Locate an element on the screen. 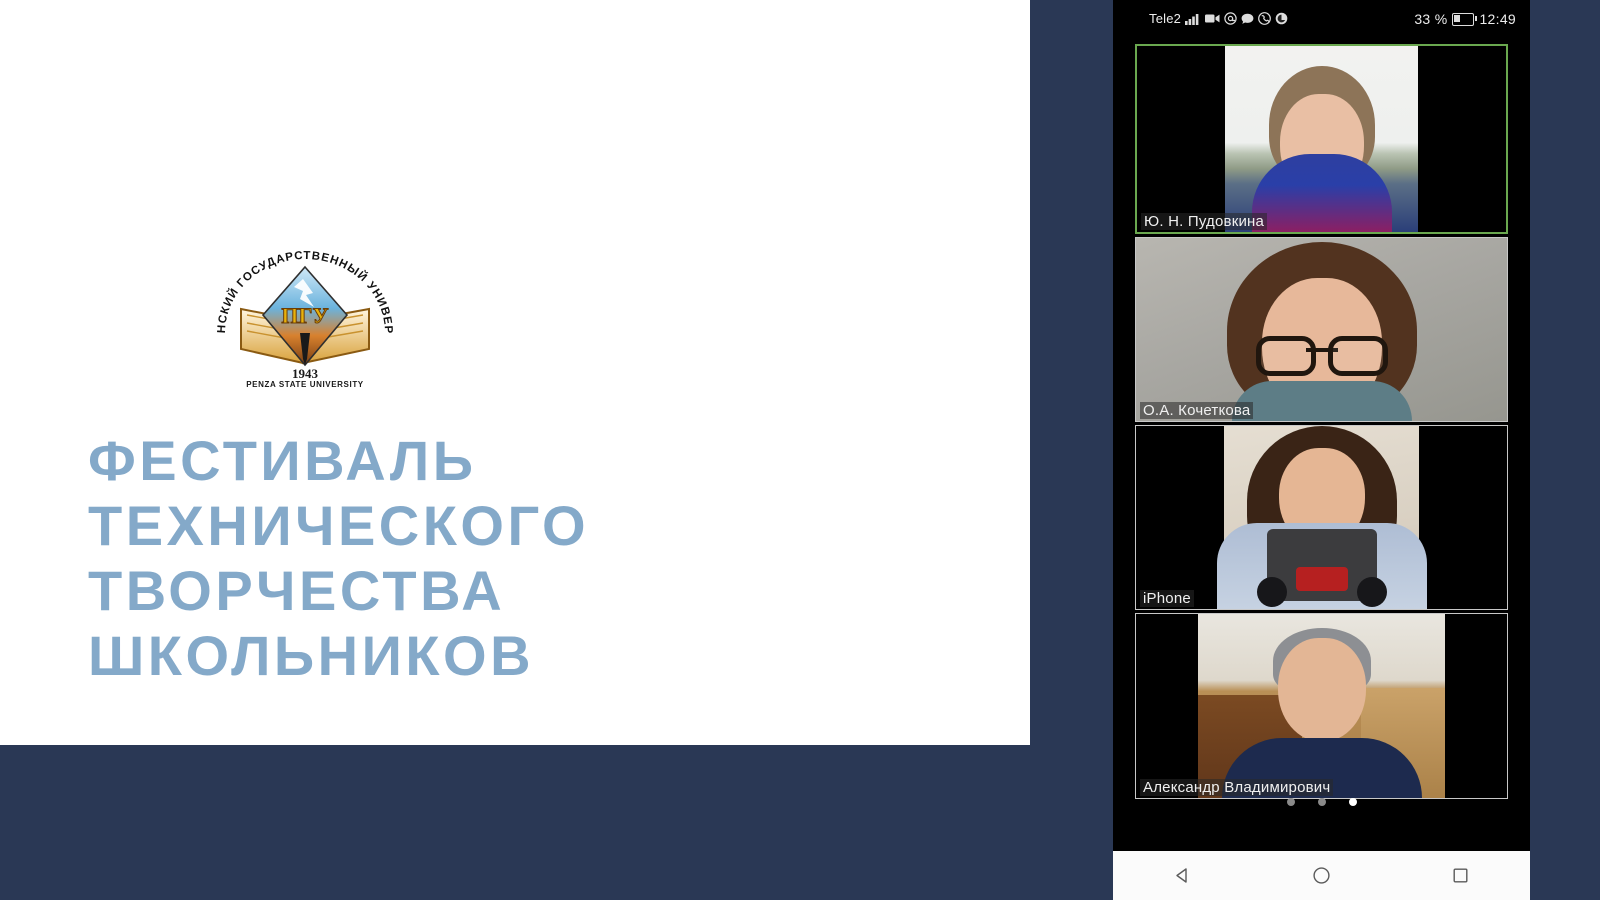 The height and width of the screenshot is (900, 1600). recents-square-icon is located at coordinates (1461, 876).